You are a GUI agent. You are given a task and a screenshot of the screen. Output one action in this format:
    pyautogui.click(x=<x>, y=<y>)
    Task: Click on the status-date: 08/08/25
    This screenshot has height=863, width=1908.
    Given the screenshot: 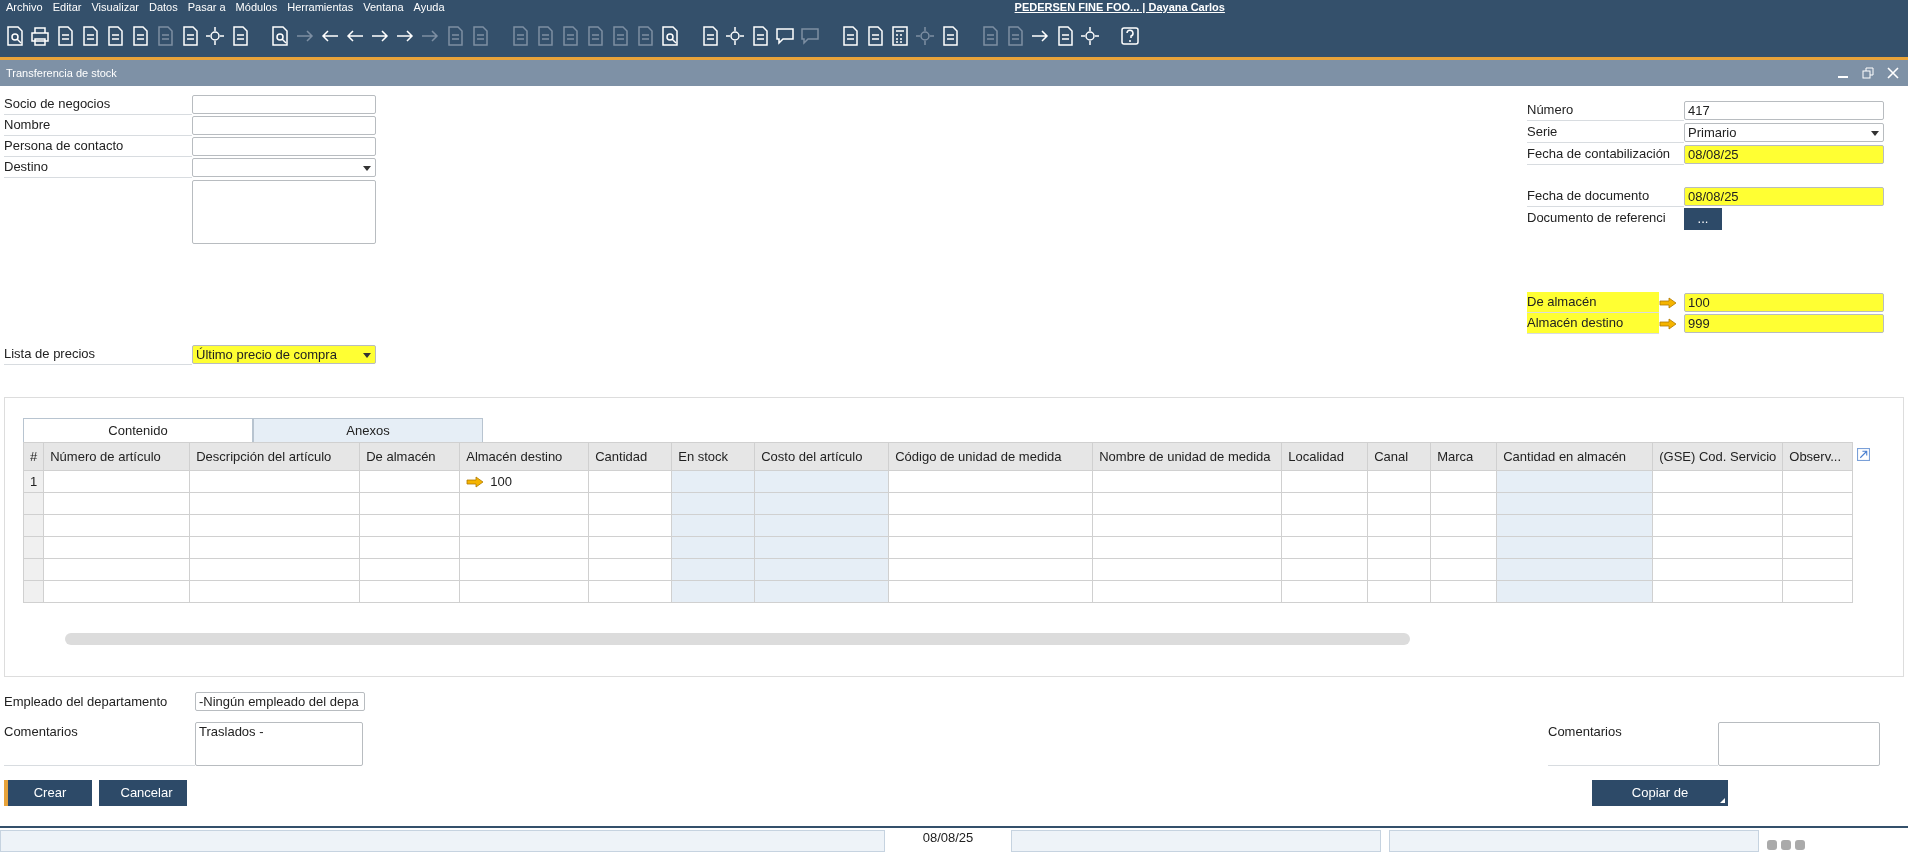 What is the action you would take?
    pyautogui.click(x=948, y=838)
    